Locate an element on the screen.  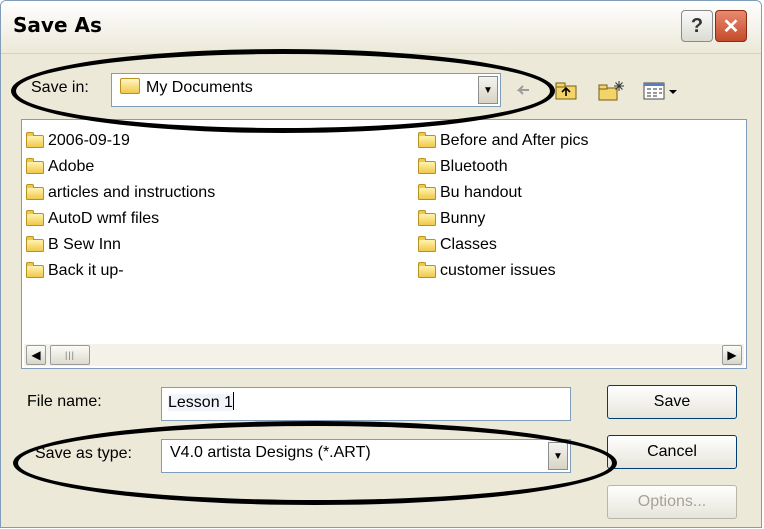
scroll-right-button: ▶ is located at coordinates (732, 355).